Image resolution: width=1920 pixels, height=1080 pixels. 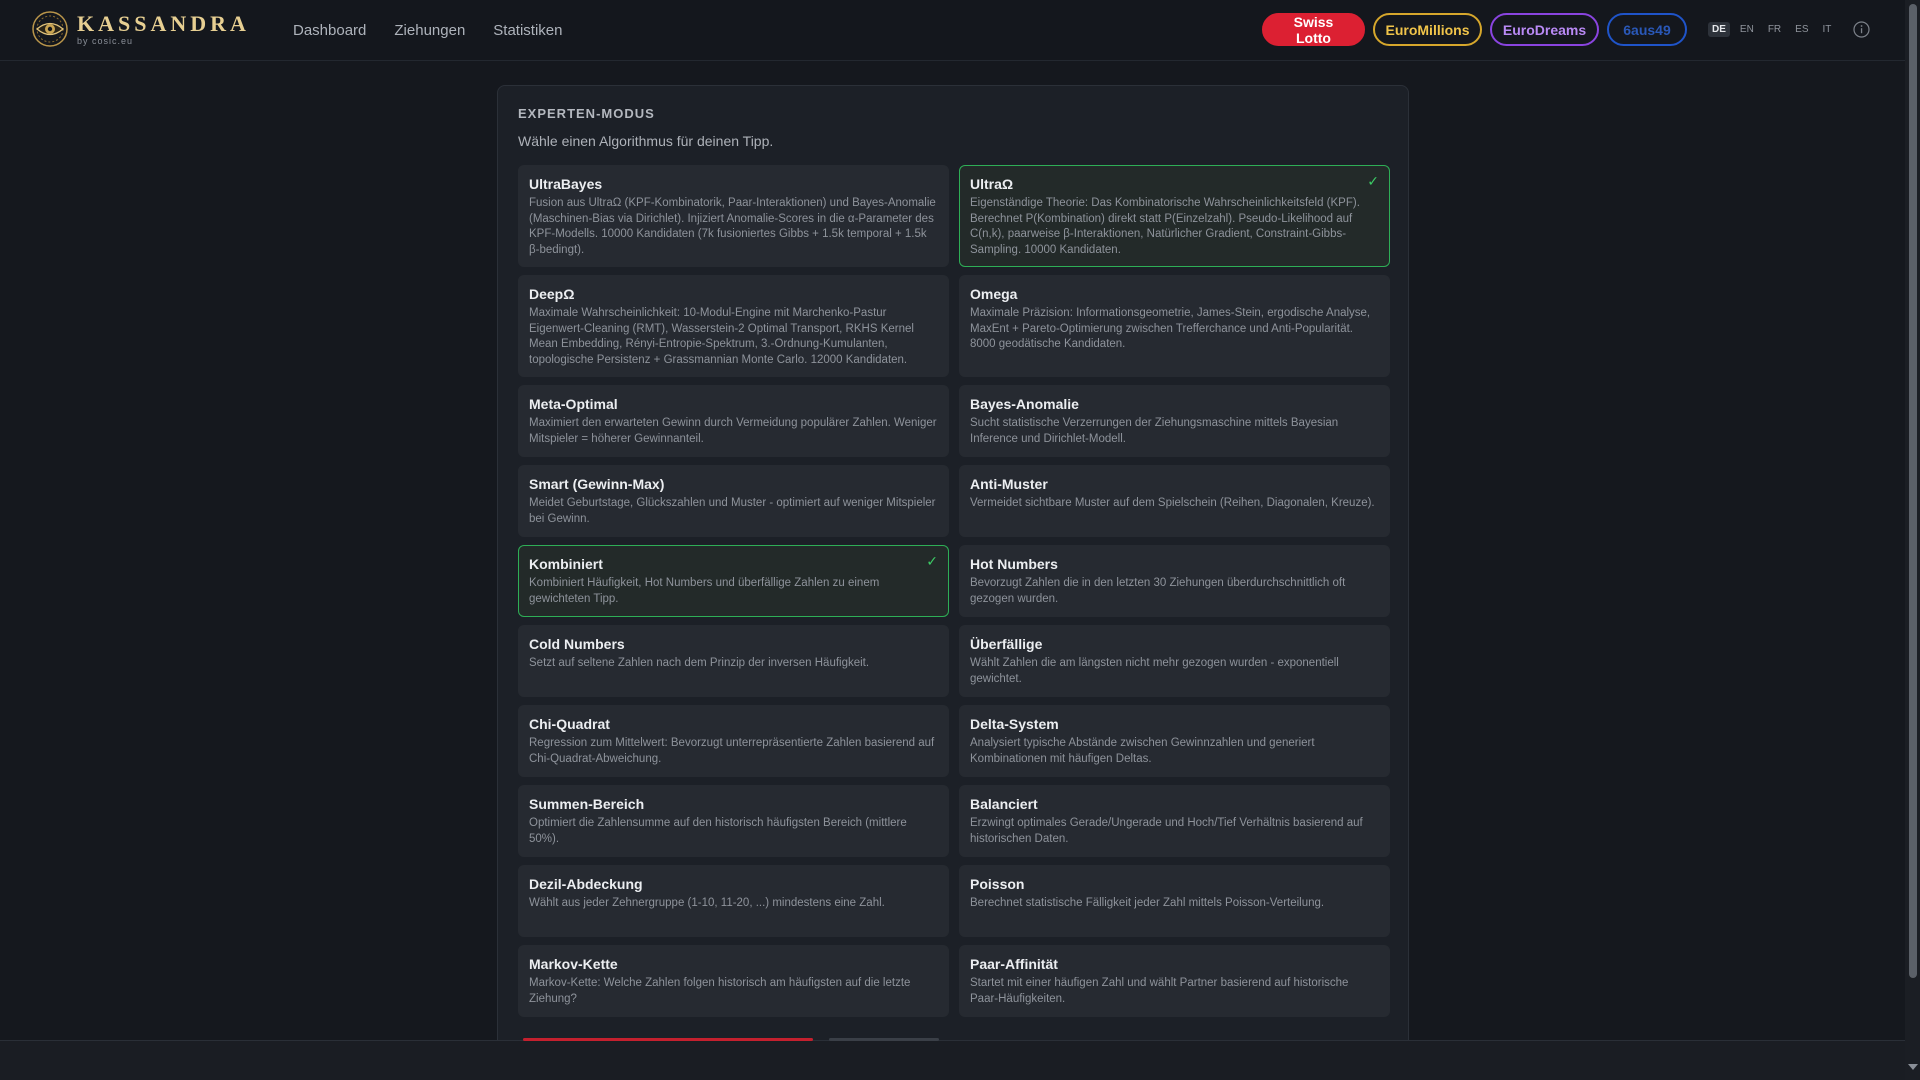 What do you see at coordinates (527, 30) in the screenshot?
I see `nav-statistiken: Statistiken` at bounding box center [527, 30].